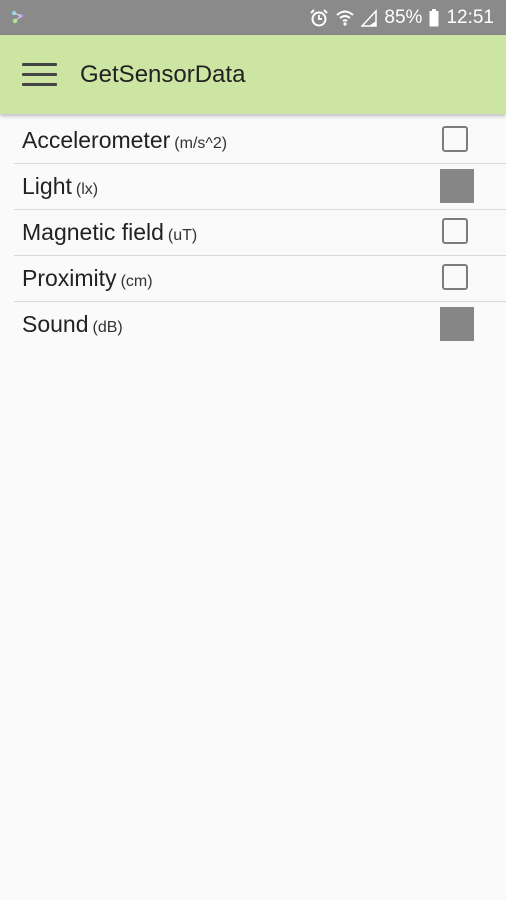 This screenshot has width=506, height=900. Describe the element at coordinates (201, 143) in the screenshot. I see `sensor-unit: (m/s^2)` at that location.